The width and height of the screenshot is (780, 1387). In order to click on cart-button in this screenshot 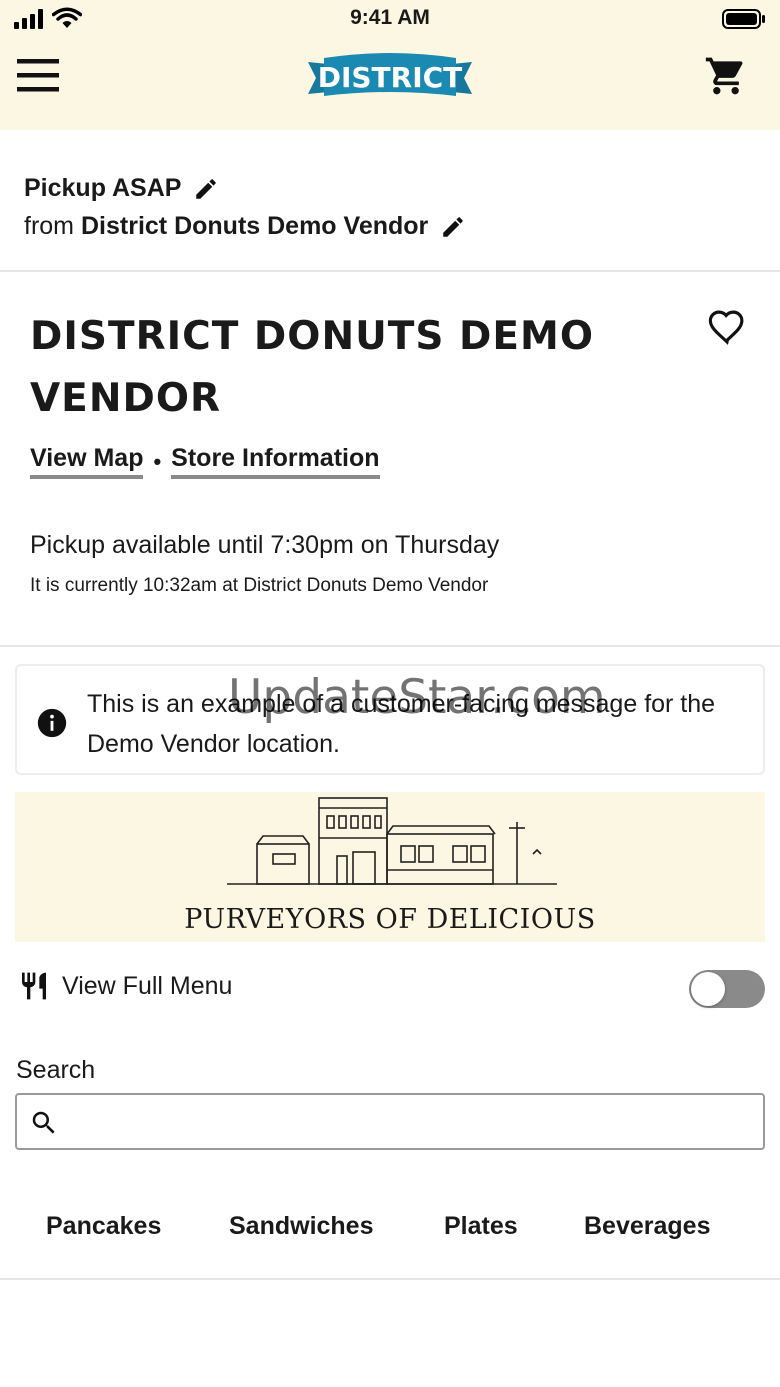, I will do `click(726, 76)`.